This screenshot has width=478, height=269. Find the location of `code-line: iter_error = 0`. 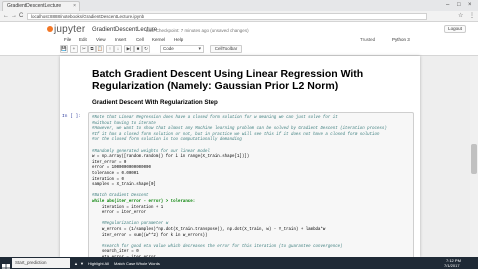

code-line: iter_error = 0 is located at coordinates (109, 162).